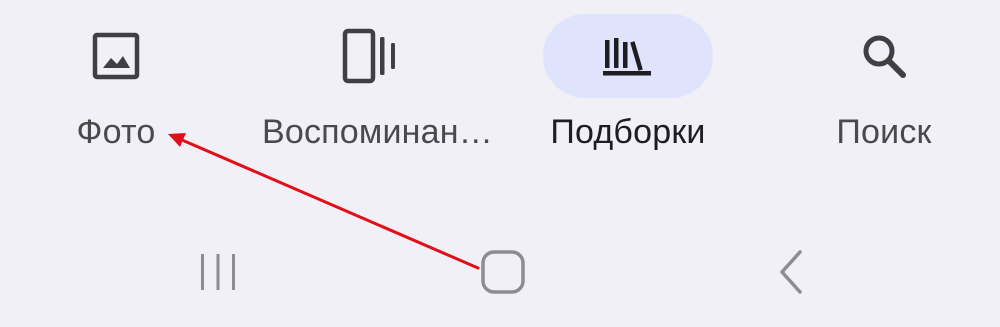 The image size is (1000, 327). Describe the element at coordinates (884, 132) in the screenshot. I see `nav-label-search: Поиск` at that location.